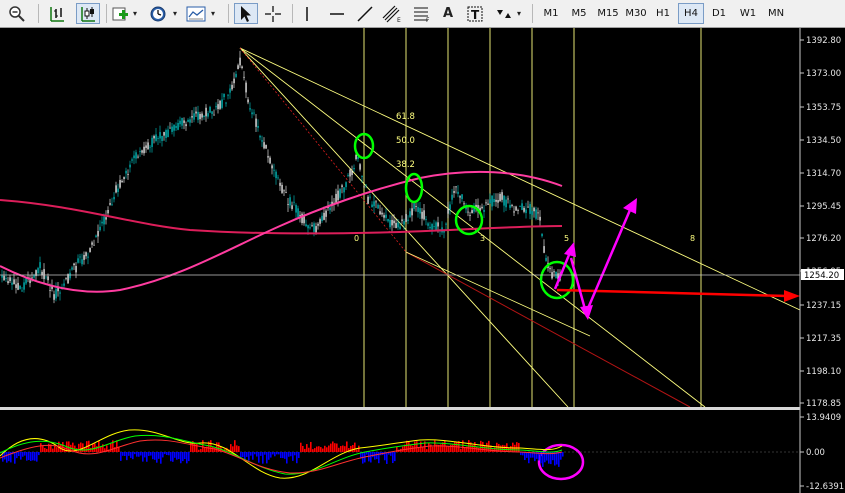  Describe the element at coordinates (551, 13) in the screenshot. I see `timeframe-m1: M1` at that location.